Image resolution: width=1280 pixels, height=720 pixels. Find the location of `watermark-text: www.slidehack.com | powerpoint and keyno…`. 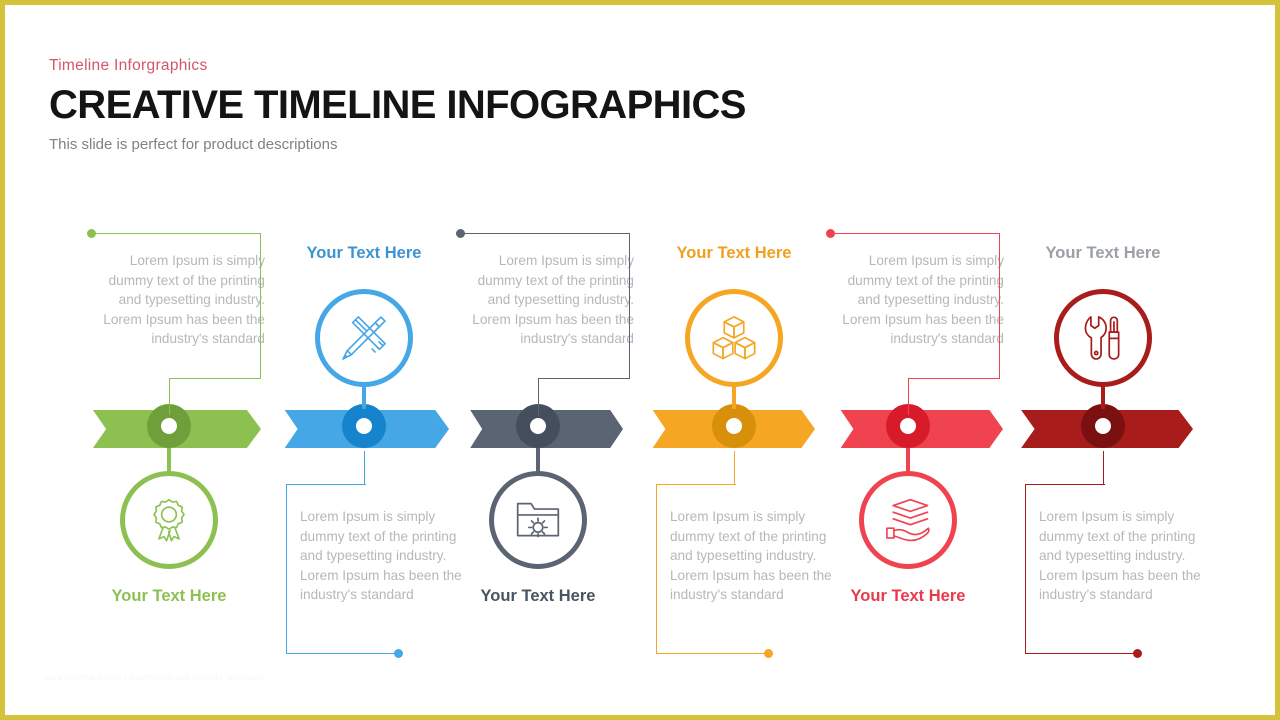

watermark-text: www.slidehack.com | powerpoint and keyno… is located at coordinates (154, 677).